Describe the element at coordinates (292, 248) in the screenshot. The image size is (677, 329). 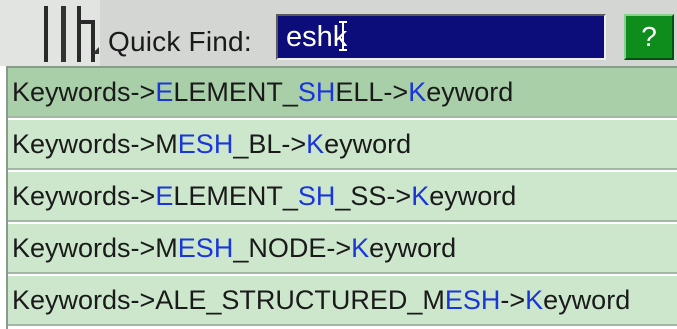
I see `result-text: _NODE->` at that location.